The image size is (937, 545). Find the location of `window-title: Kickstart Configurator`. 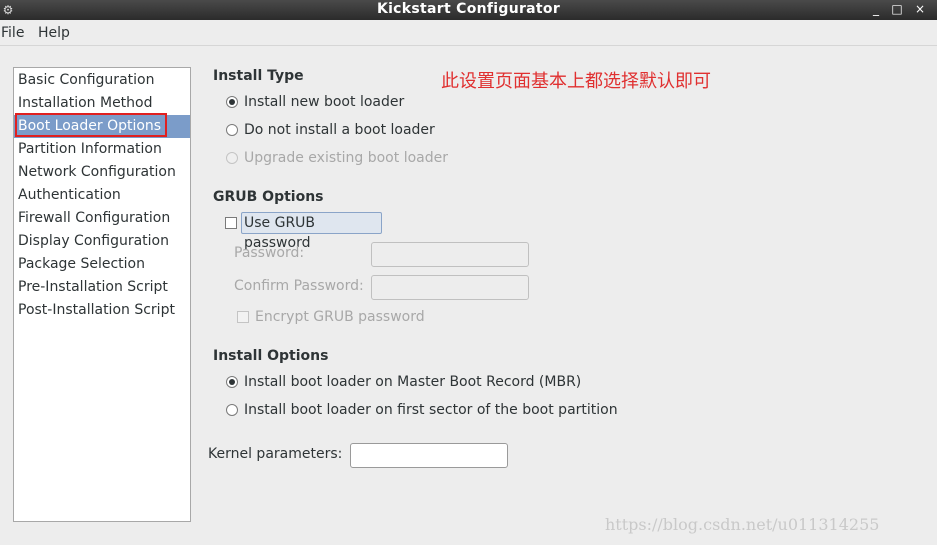

window-title: Kickstart Configurator is located at coordinates (468, 9).